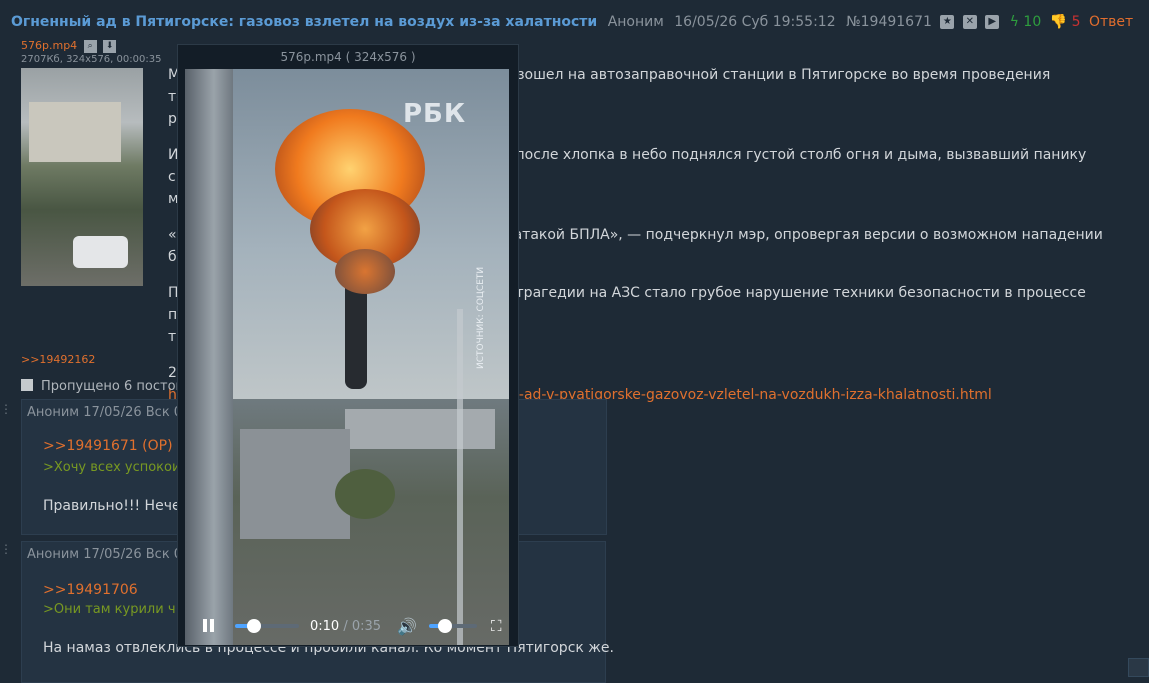 The image size is (1149, 683). Describe the element at coordinates (112, 467) in the screenshot. I see `reply-quote: >Хочу всех успокои` at that location.